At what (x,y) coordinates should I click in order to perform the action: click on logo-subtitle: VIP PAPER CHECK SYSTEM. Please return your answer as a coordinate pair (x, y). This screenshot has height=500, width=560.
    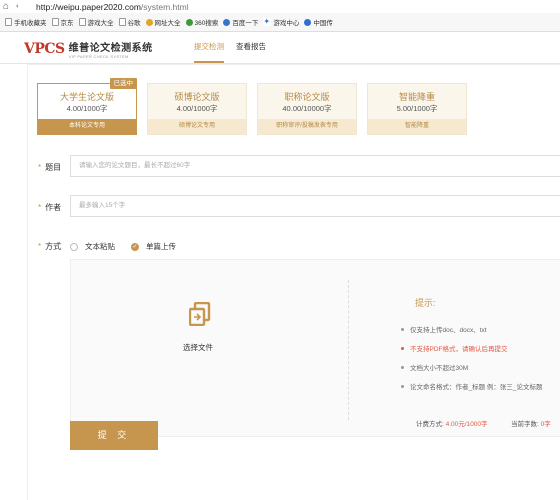
    Looking at the image, I should click on (98, 56).